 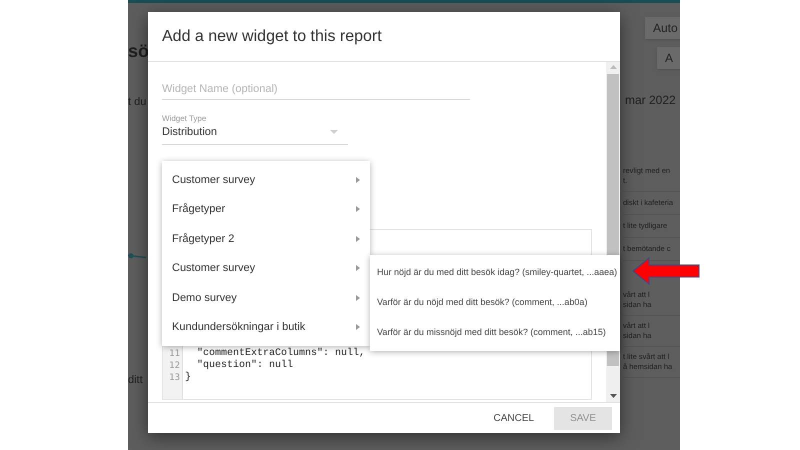 I want to click on arrow-icon, so click(x=666, y=271).